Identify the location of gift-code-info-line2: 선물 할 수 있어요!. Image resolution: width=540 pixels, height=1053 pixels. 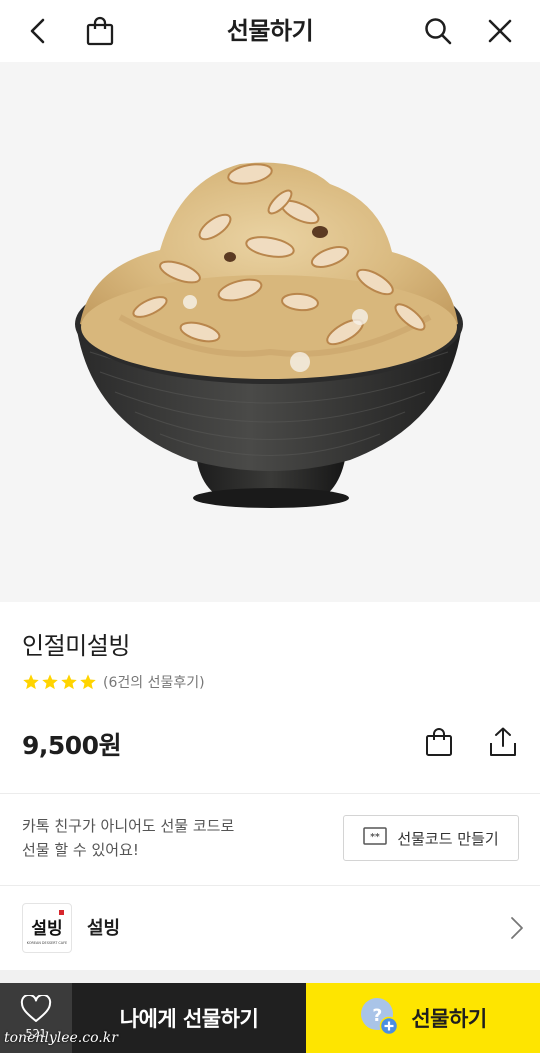
(80, 850).